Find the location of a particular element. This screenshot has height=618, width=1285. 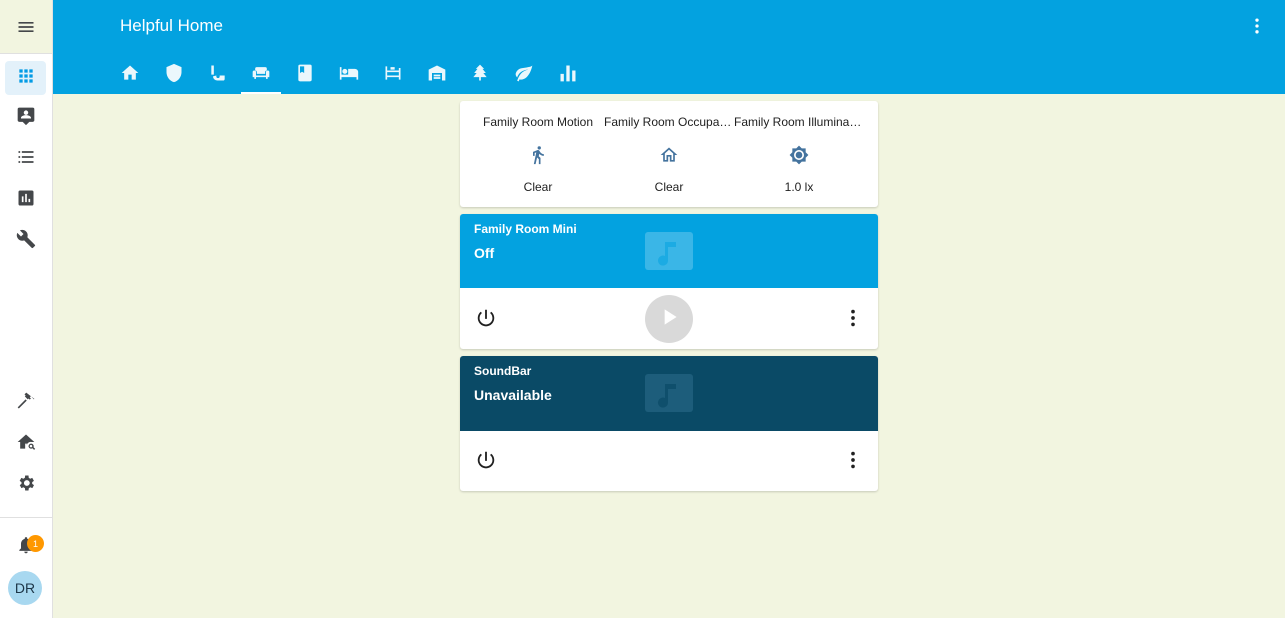

book-icon is located at coordinates (305, 75).